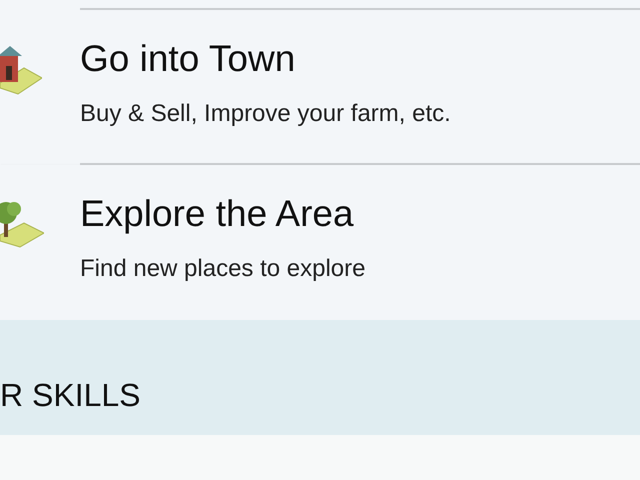  Describe the element at coordinates (188, 59) in the screenshot. I see `action-title: Go into Town` at that location.